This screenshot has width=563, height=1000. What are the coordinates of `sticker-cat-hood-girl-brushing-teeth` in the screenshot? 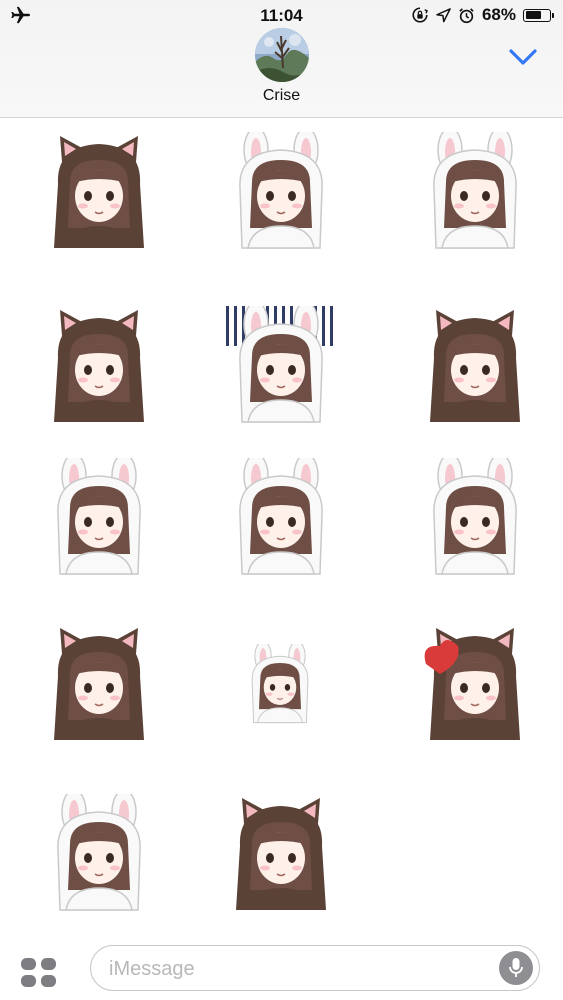 It's located at (99, 683).